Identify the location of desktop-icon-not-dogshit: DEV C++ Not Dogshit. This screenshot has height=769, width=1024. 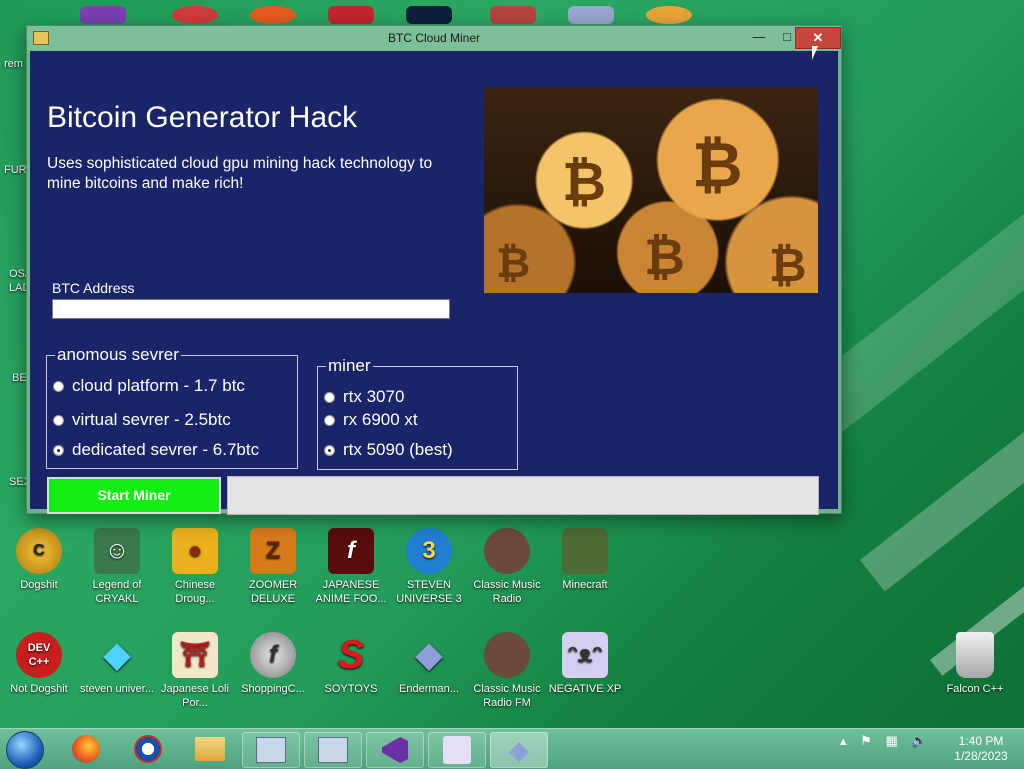
(39, 664).